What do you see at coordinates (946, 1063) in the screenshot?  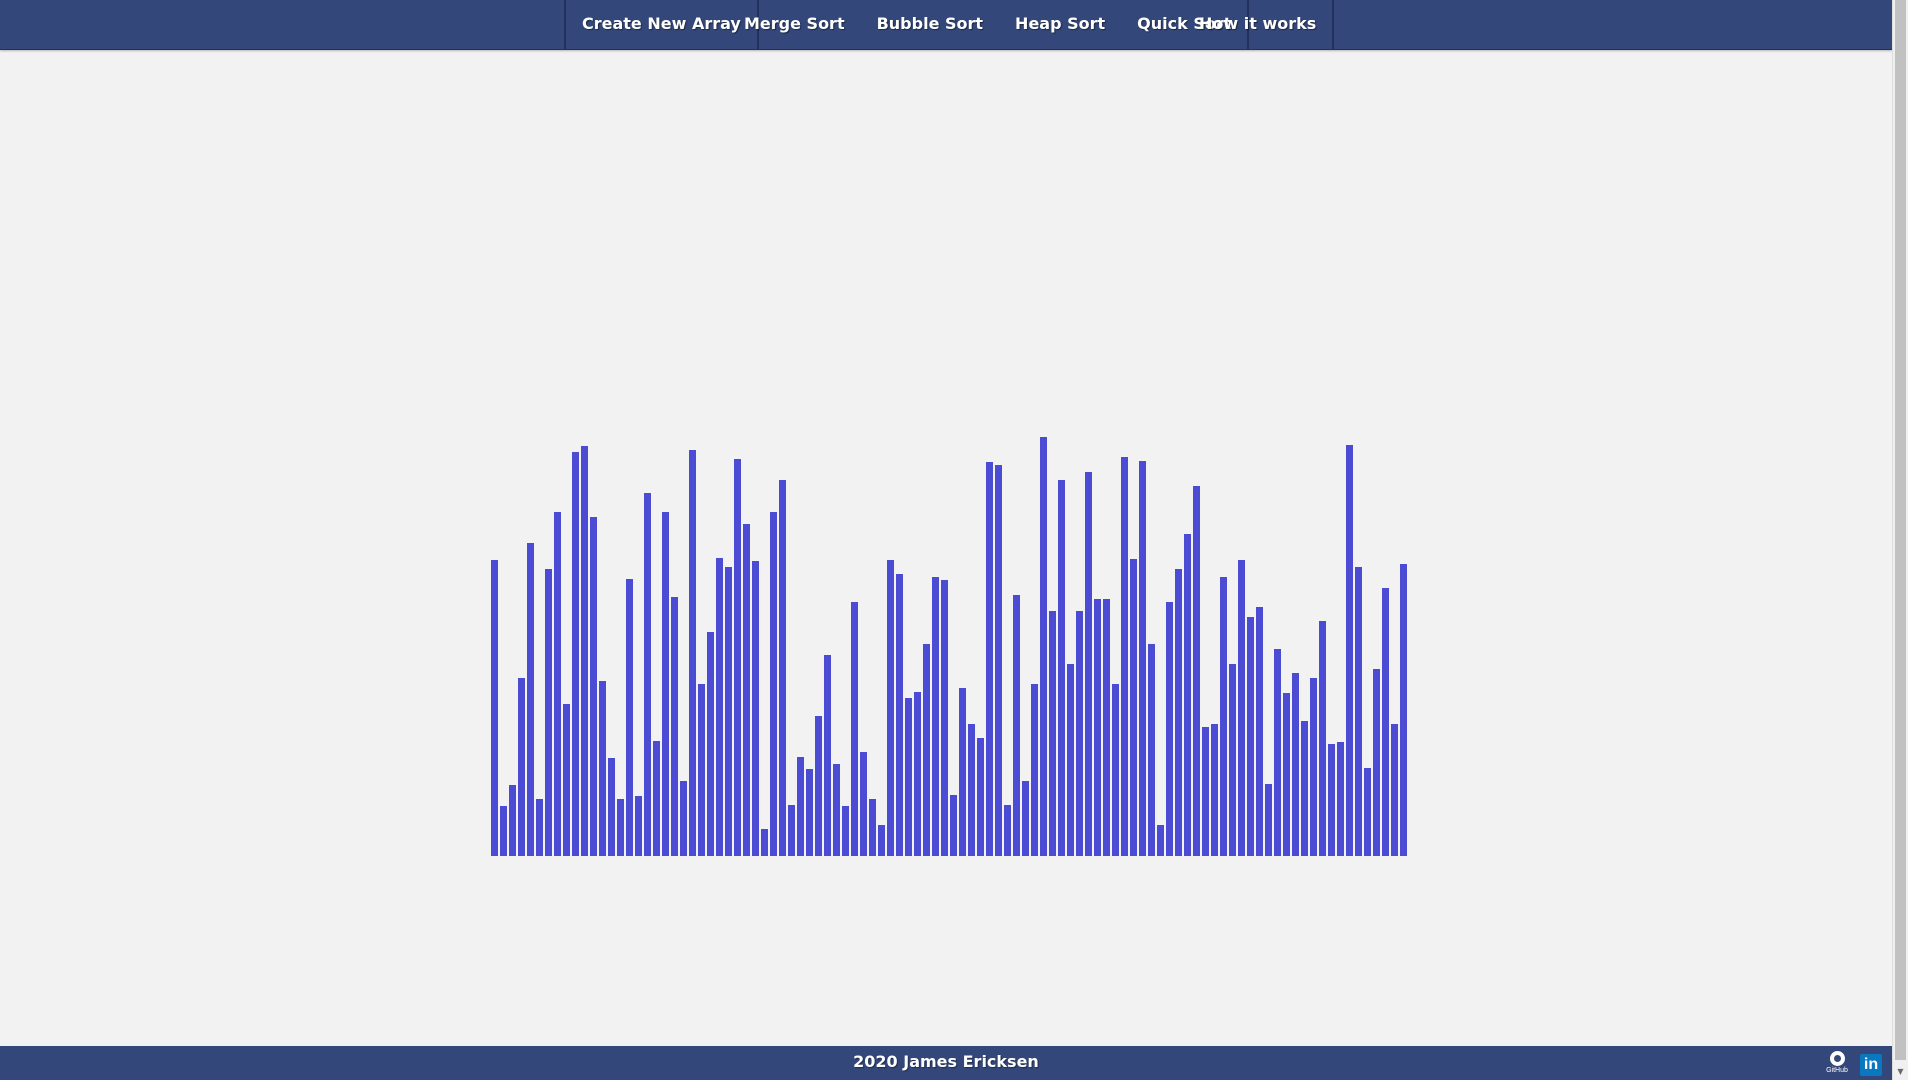 I see `footer: 2020 James Ericksen GitHub in` at bounding box center [946, 1063].